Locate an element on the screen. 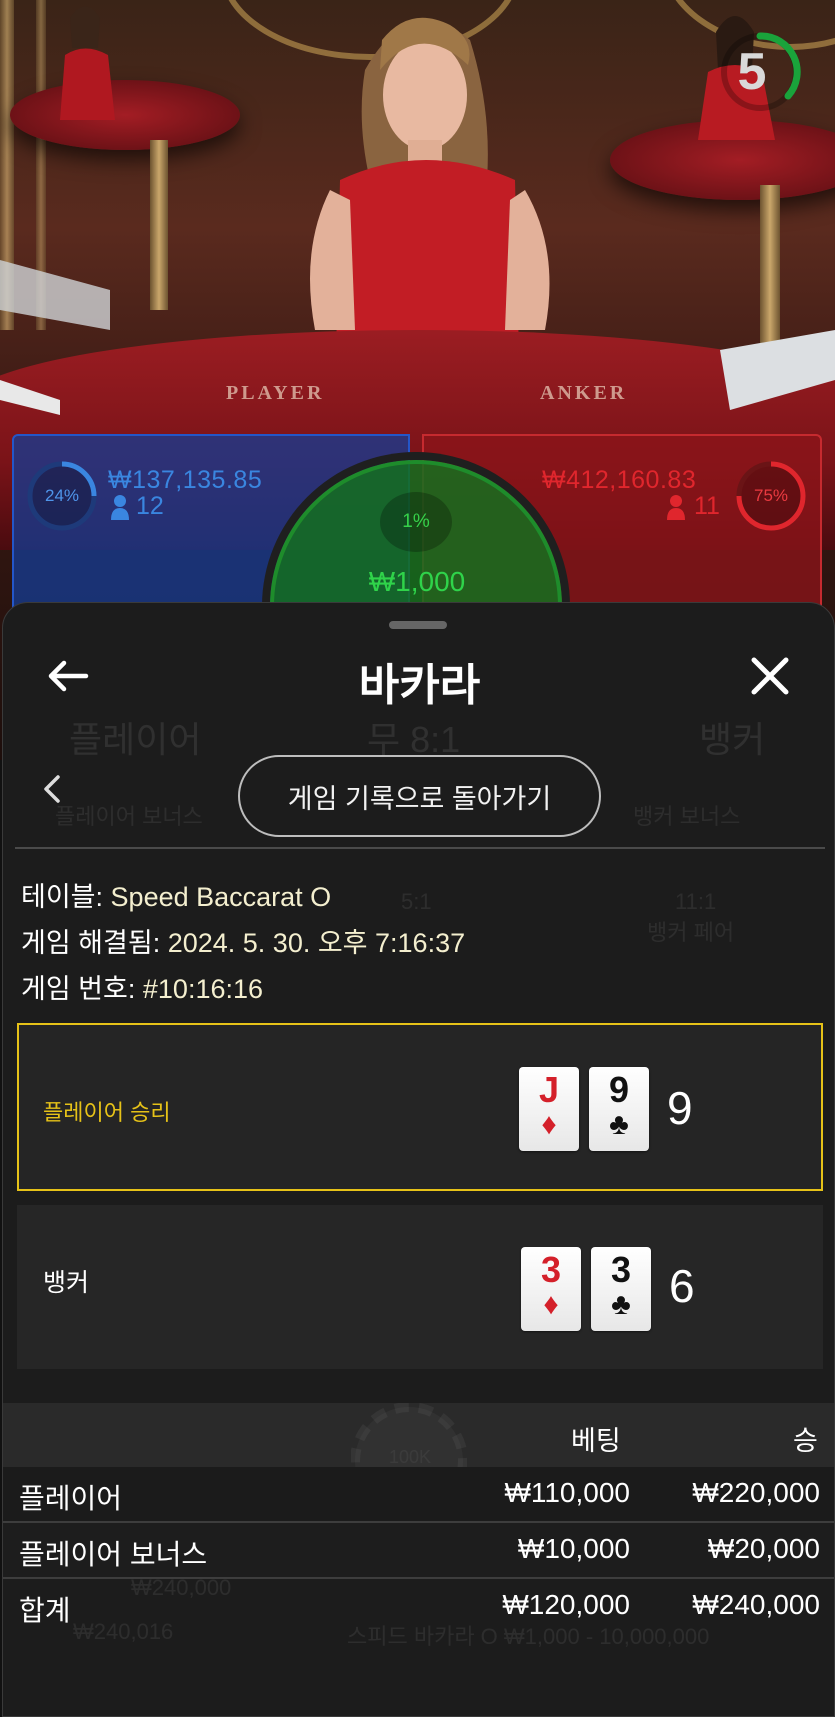 The image size is (835, 1717). info-resolved-label: 게임 해결됨: is located at coordinates (91, 943).